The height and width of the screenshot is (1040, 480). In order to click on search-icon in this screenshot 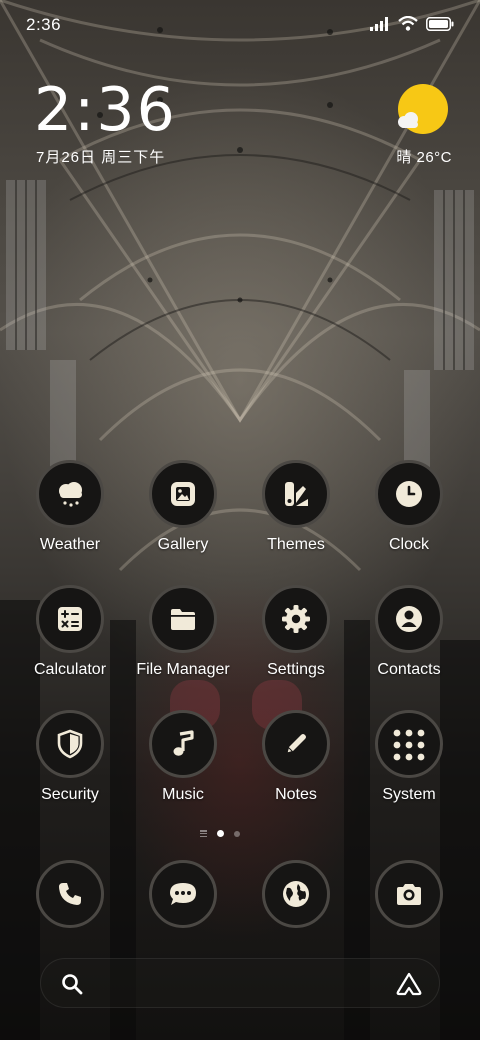, I will do `click(72, 984)`.